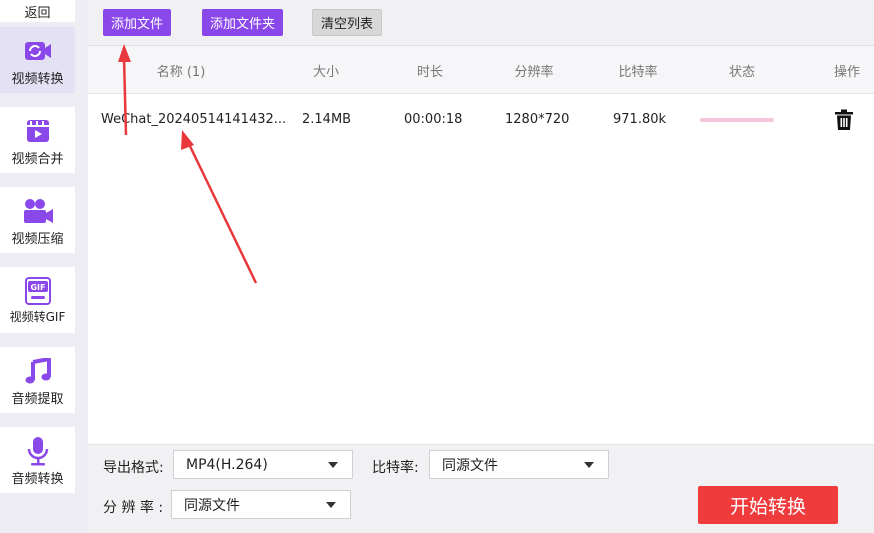 This screenshot has height=533, width=874. What do you see at coordinates (326, 70) in the screenshot?
I see `column-size: 大小` at bounding box center [326, 70].